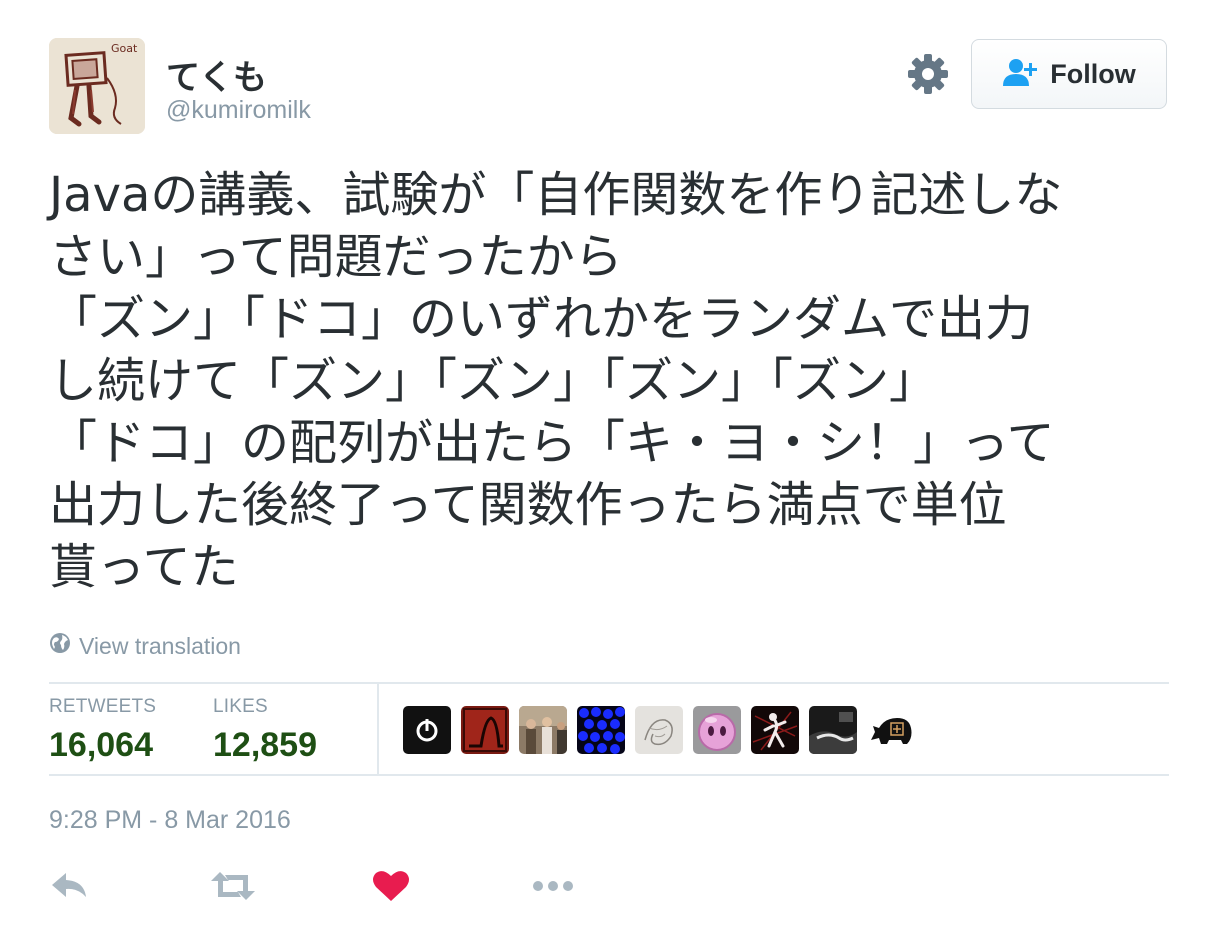 This screenshot has width=1206, height=950. I want to click on view-translation-link: View translation, so click(145, 646).